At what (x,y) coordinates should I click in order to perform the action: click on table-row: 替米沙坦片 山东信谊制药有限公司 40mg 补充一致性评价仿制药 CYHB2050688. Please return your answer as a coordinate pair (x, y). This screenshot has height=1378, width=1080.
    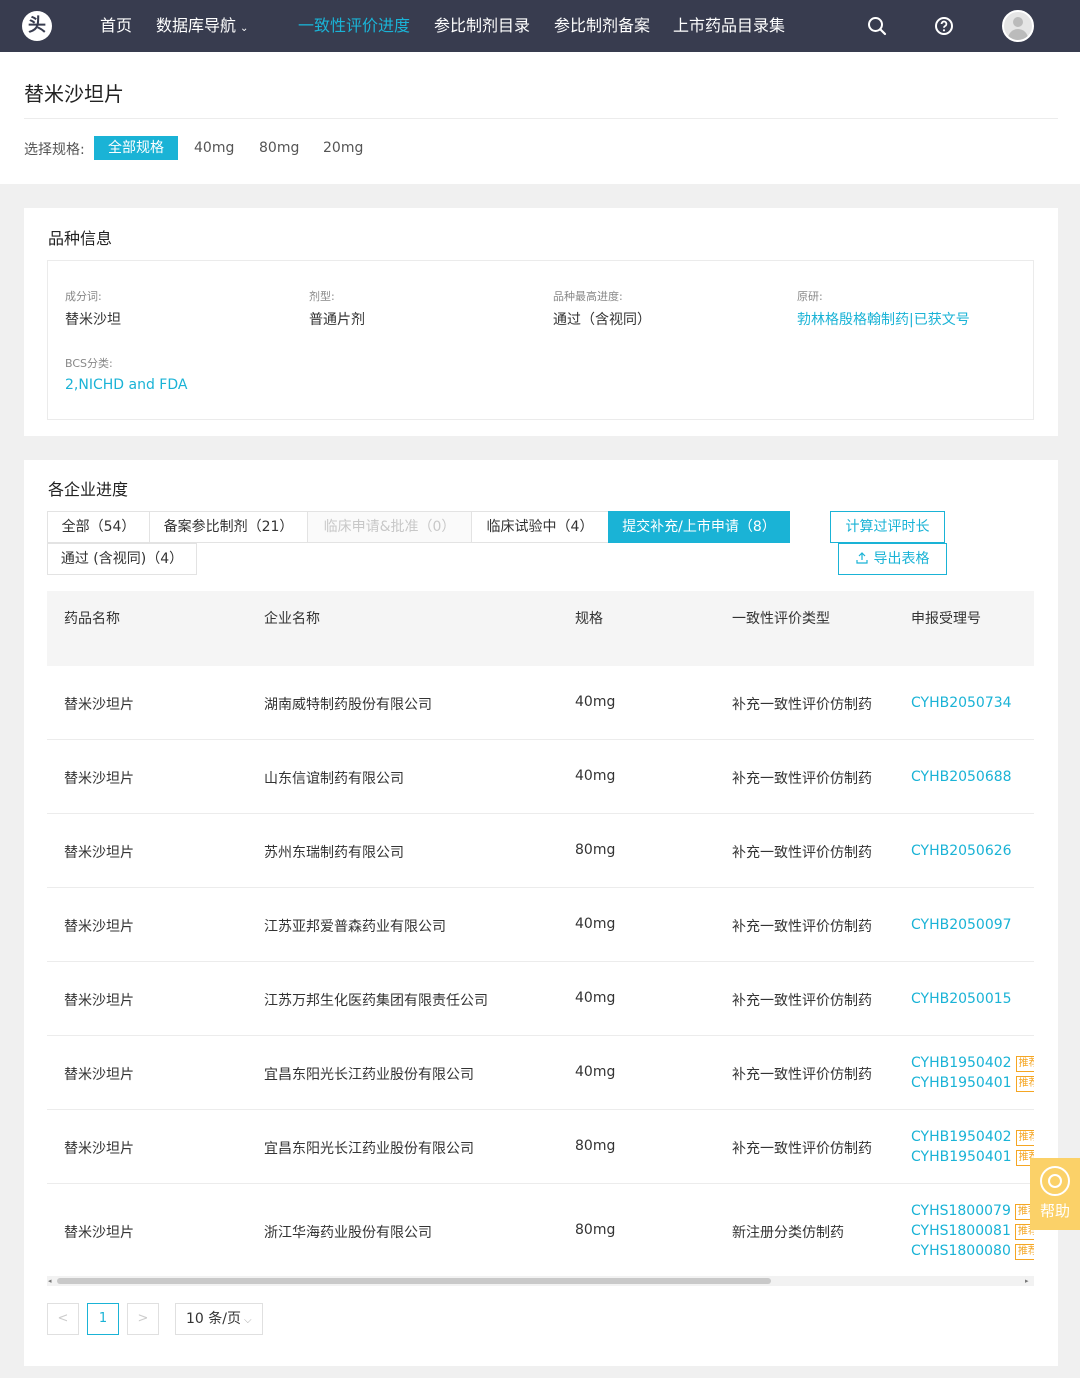
    Looking at the image, I should click on (540, 777).